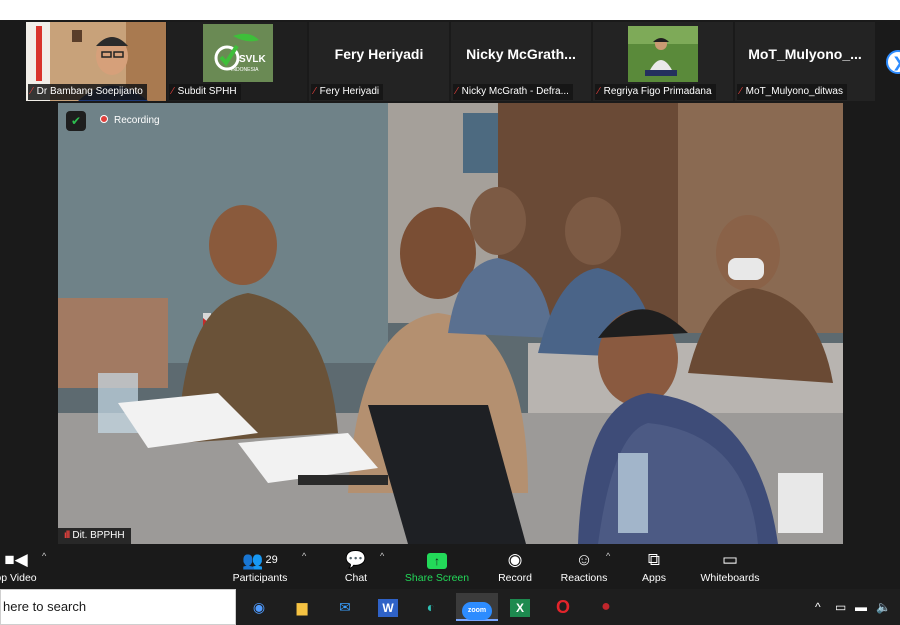  I want to click on participant-tile: ⁄ Dr Bambang Soepijanto, so click(96, 61).